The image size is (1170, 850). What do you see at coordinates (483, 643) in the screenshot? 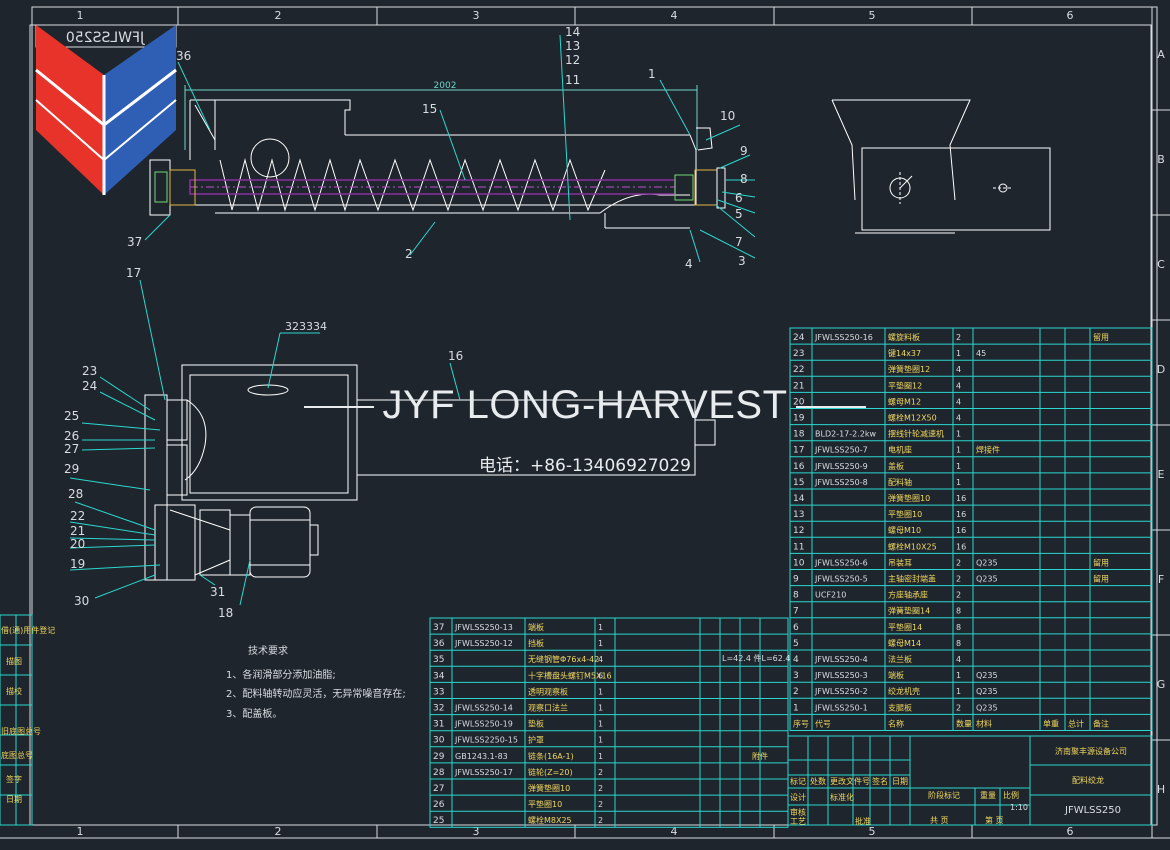
I see `bom-cell: JFWLSS250-12` at bounding box center [483, 643].